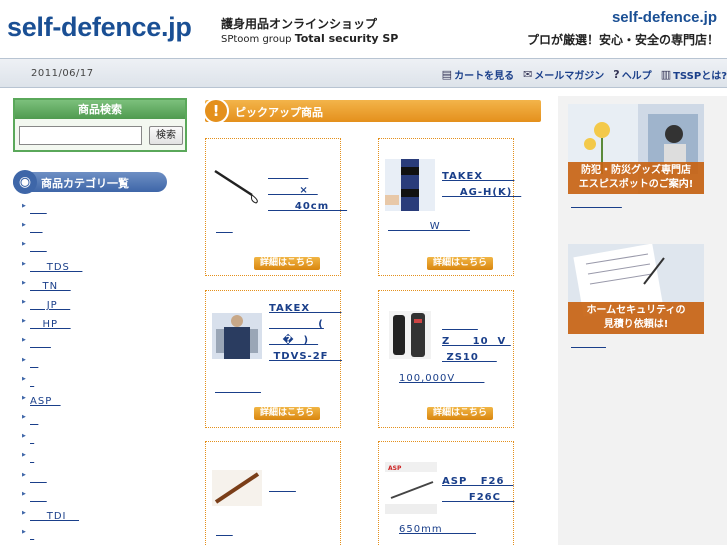 The image size is (727, 545). I want to click on mail-icon: ✉, so click(528, 74).